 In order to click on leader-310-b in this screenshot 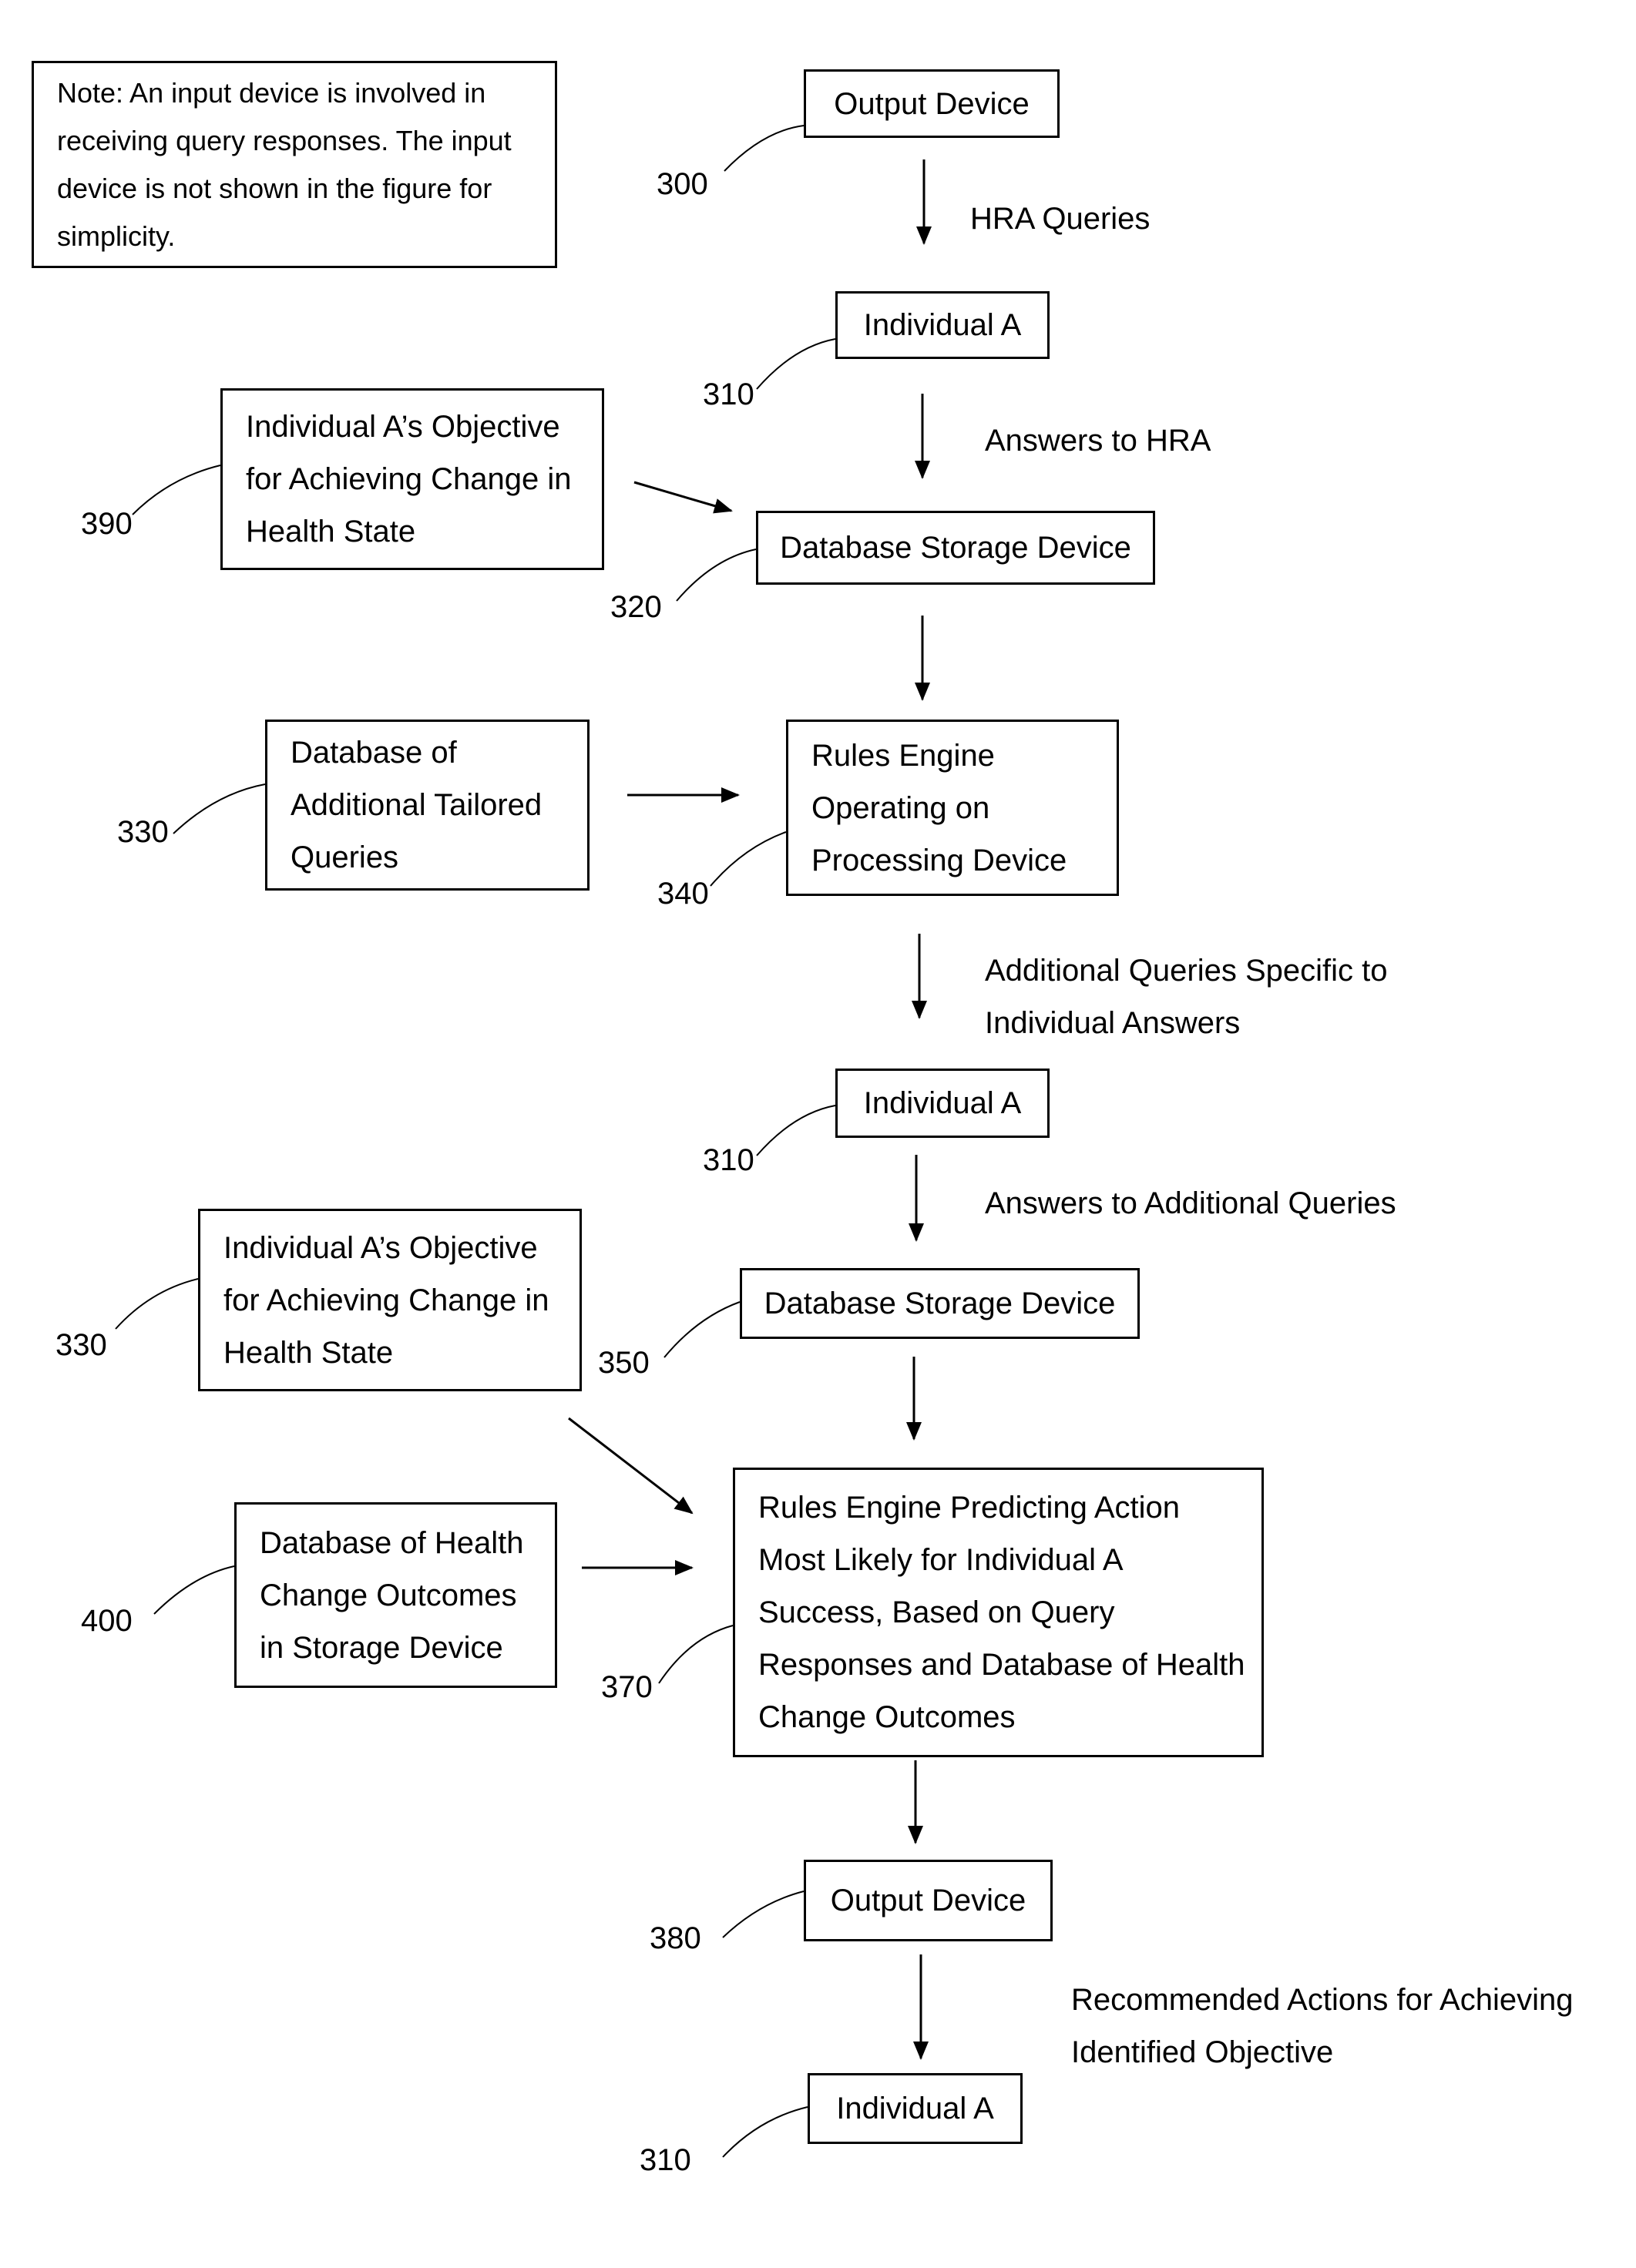, I will do `click(796, 1130)`.